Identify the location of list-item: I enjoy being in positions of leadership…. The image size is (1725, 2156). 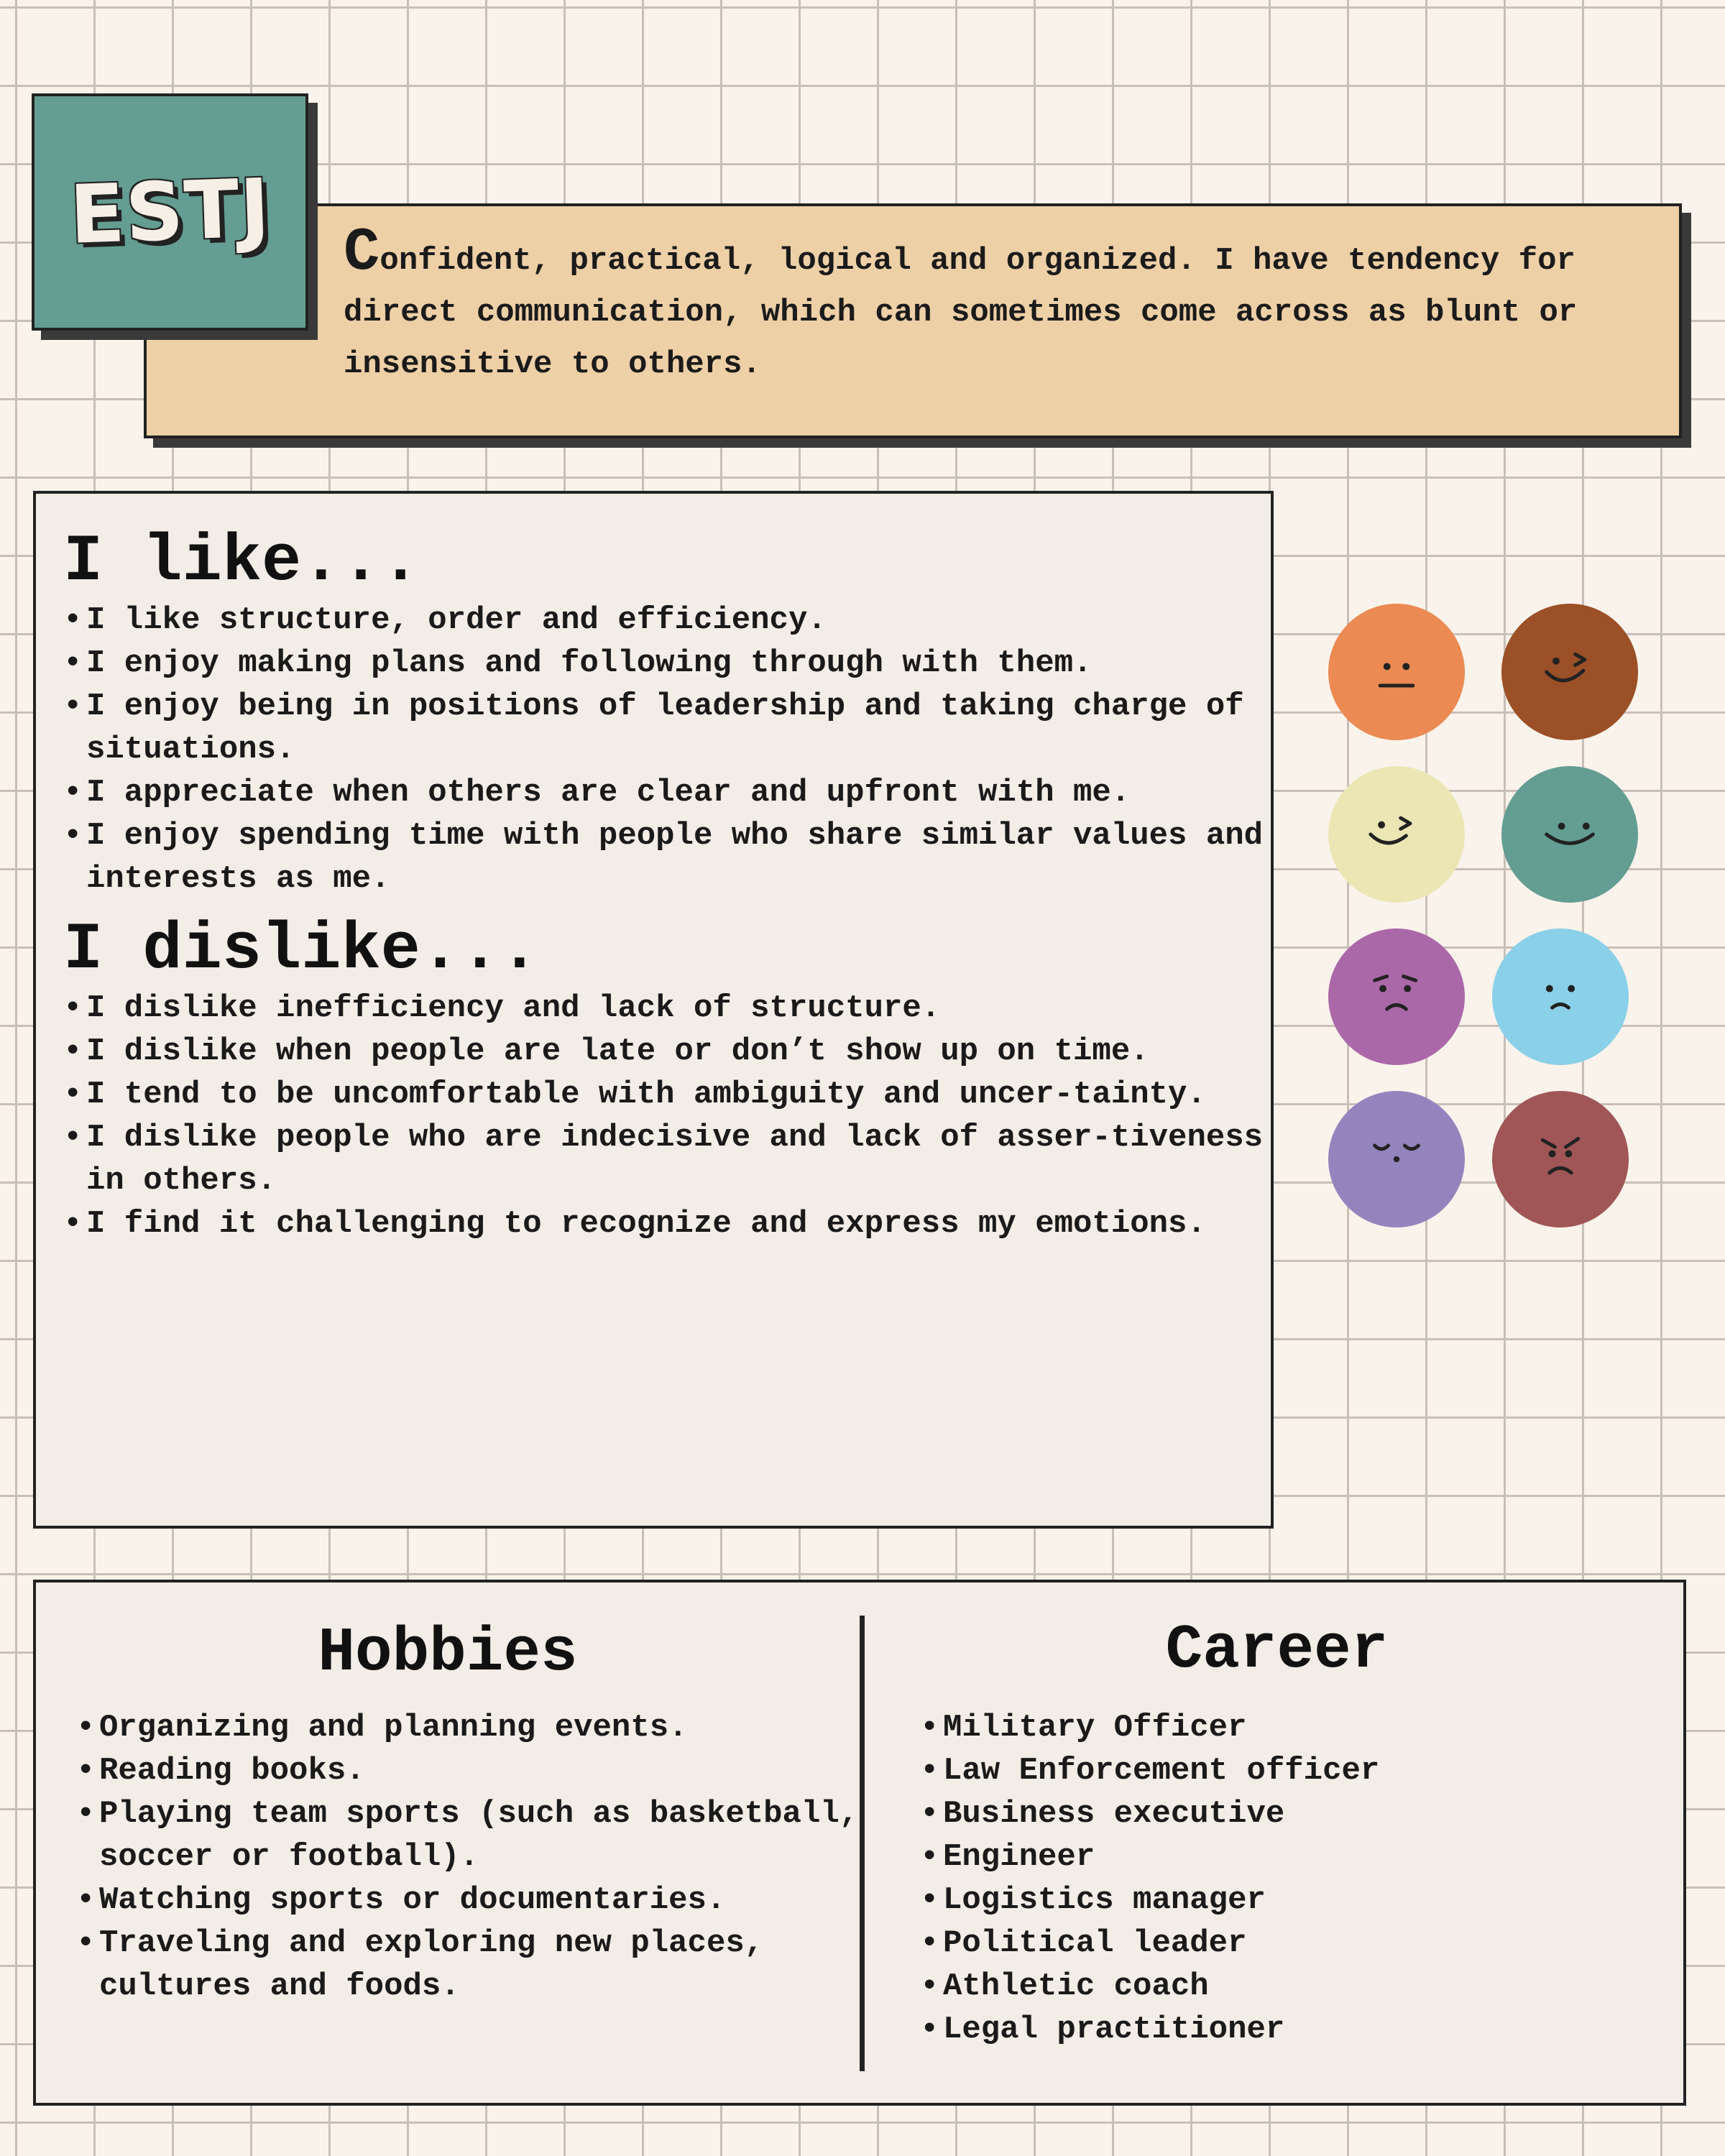
(667, 728).